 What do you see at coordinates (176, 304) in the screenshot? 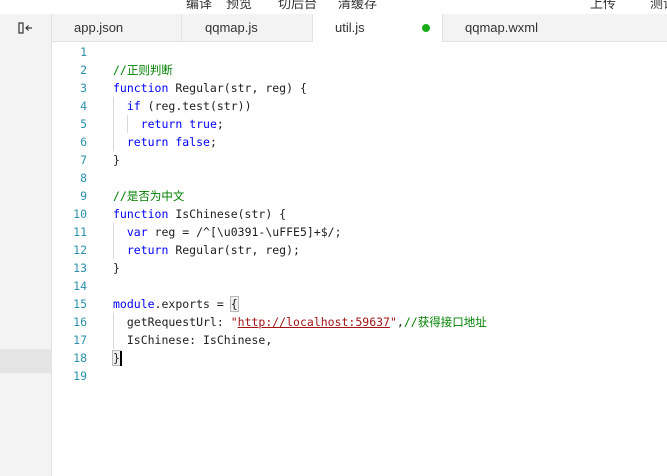
I see `code-text: module.exports = {` at bounding box center [176, 304].